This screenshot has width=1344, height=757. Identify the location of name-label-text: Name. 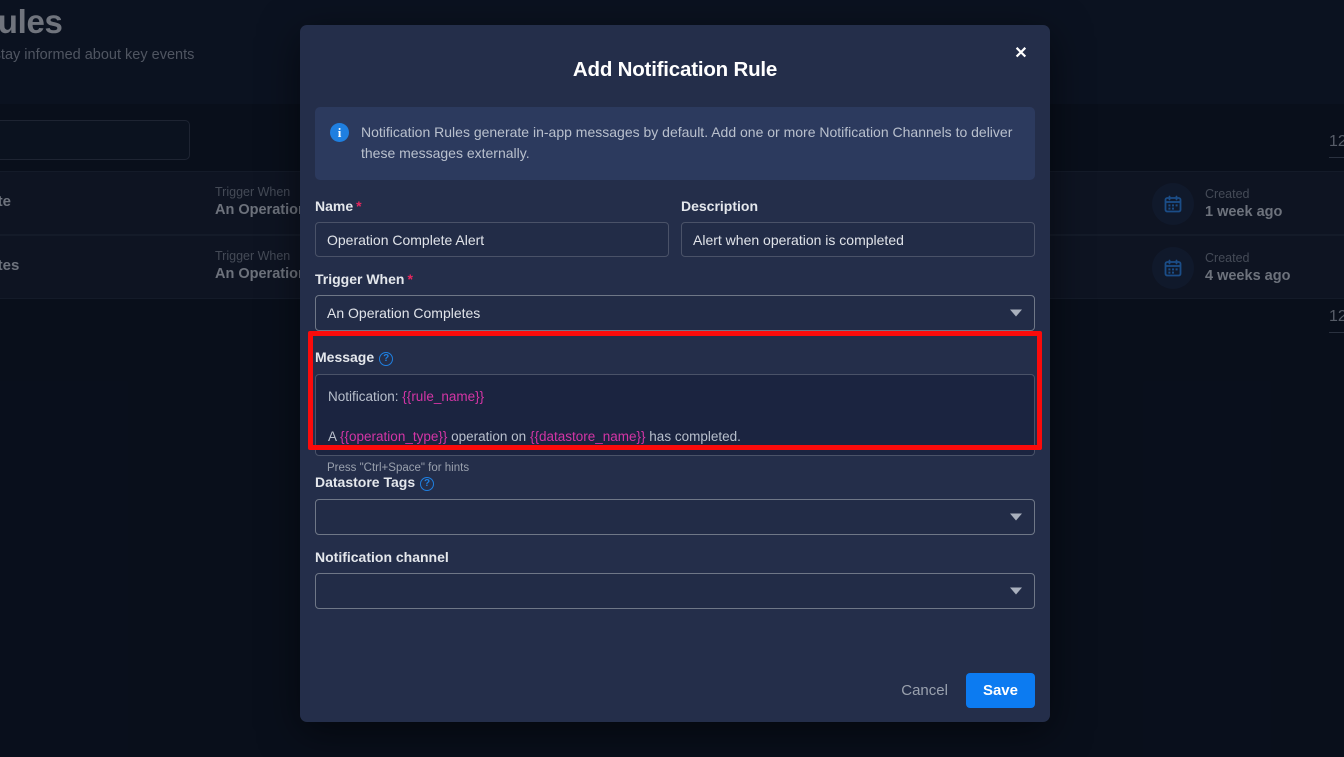
(334, 206).